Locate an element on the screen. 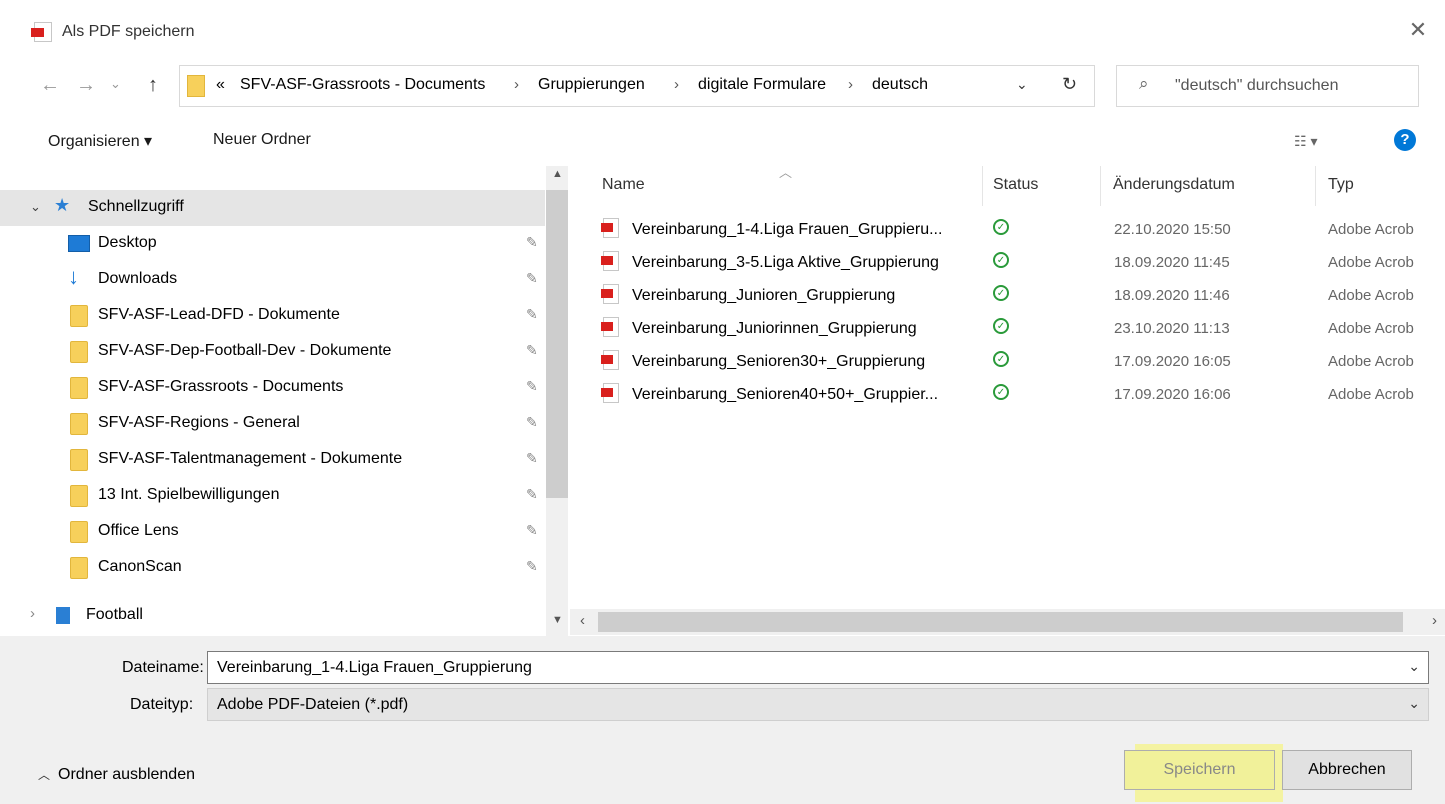  hide-folders-button: ︿ Ordner ausblenden is located at coordinates (116, 775).